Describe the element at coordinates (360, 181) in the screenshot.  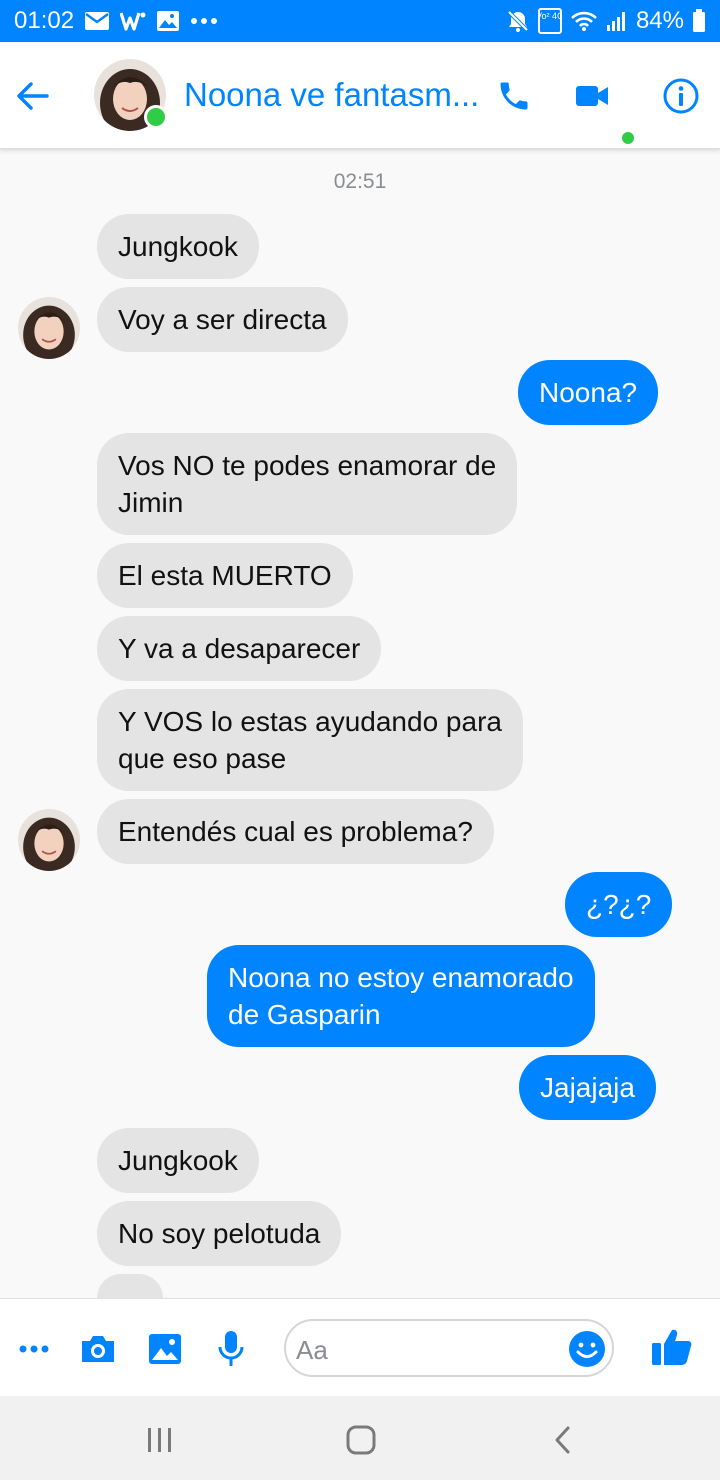
I see `message-timestamp: 02:51` at that location.